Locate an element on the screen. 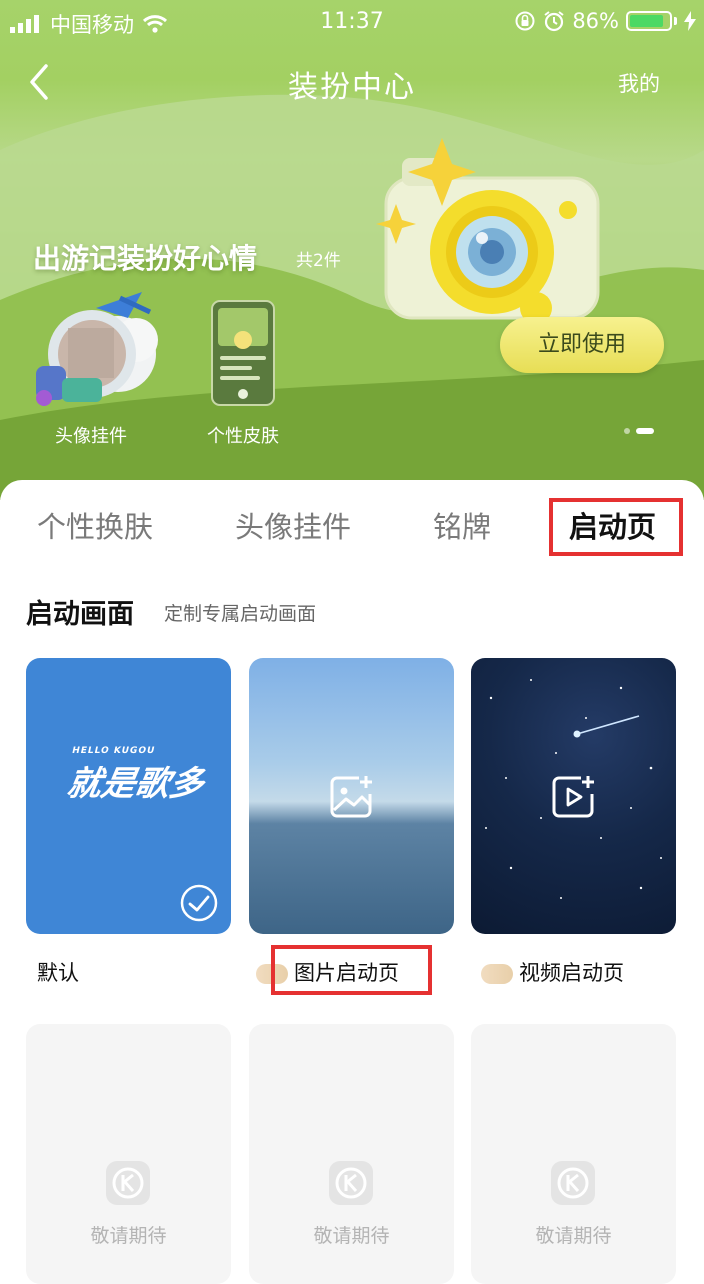 The width and height of the screenshot is (704, 1284). card-label-image: 图片启动页 is located at coordinates (346, 973).